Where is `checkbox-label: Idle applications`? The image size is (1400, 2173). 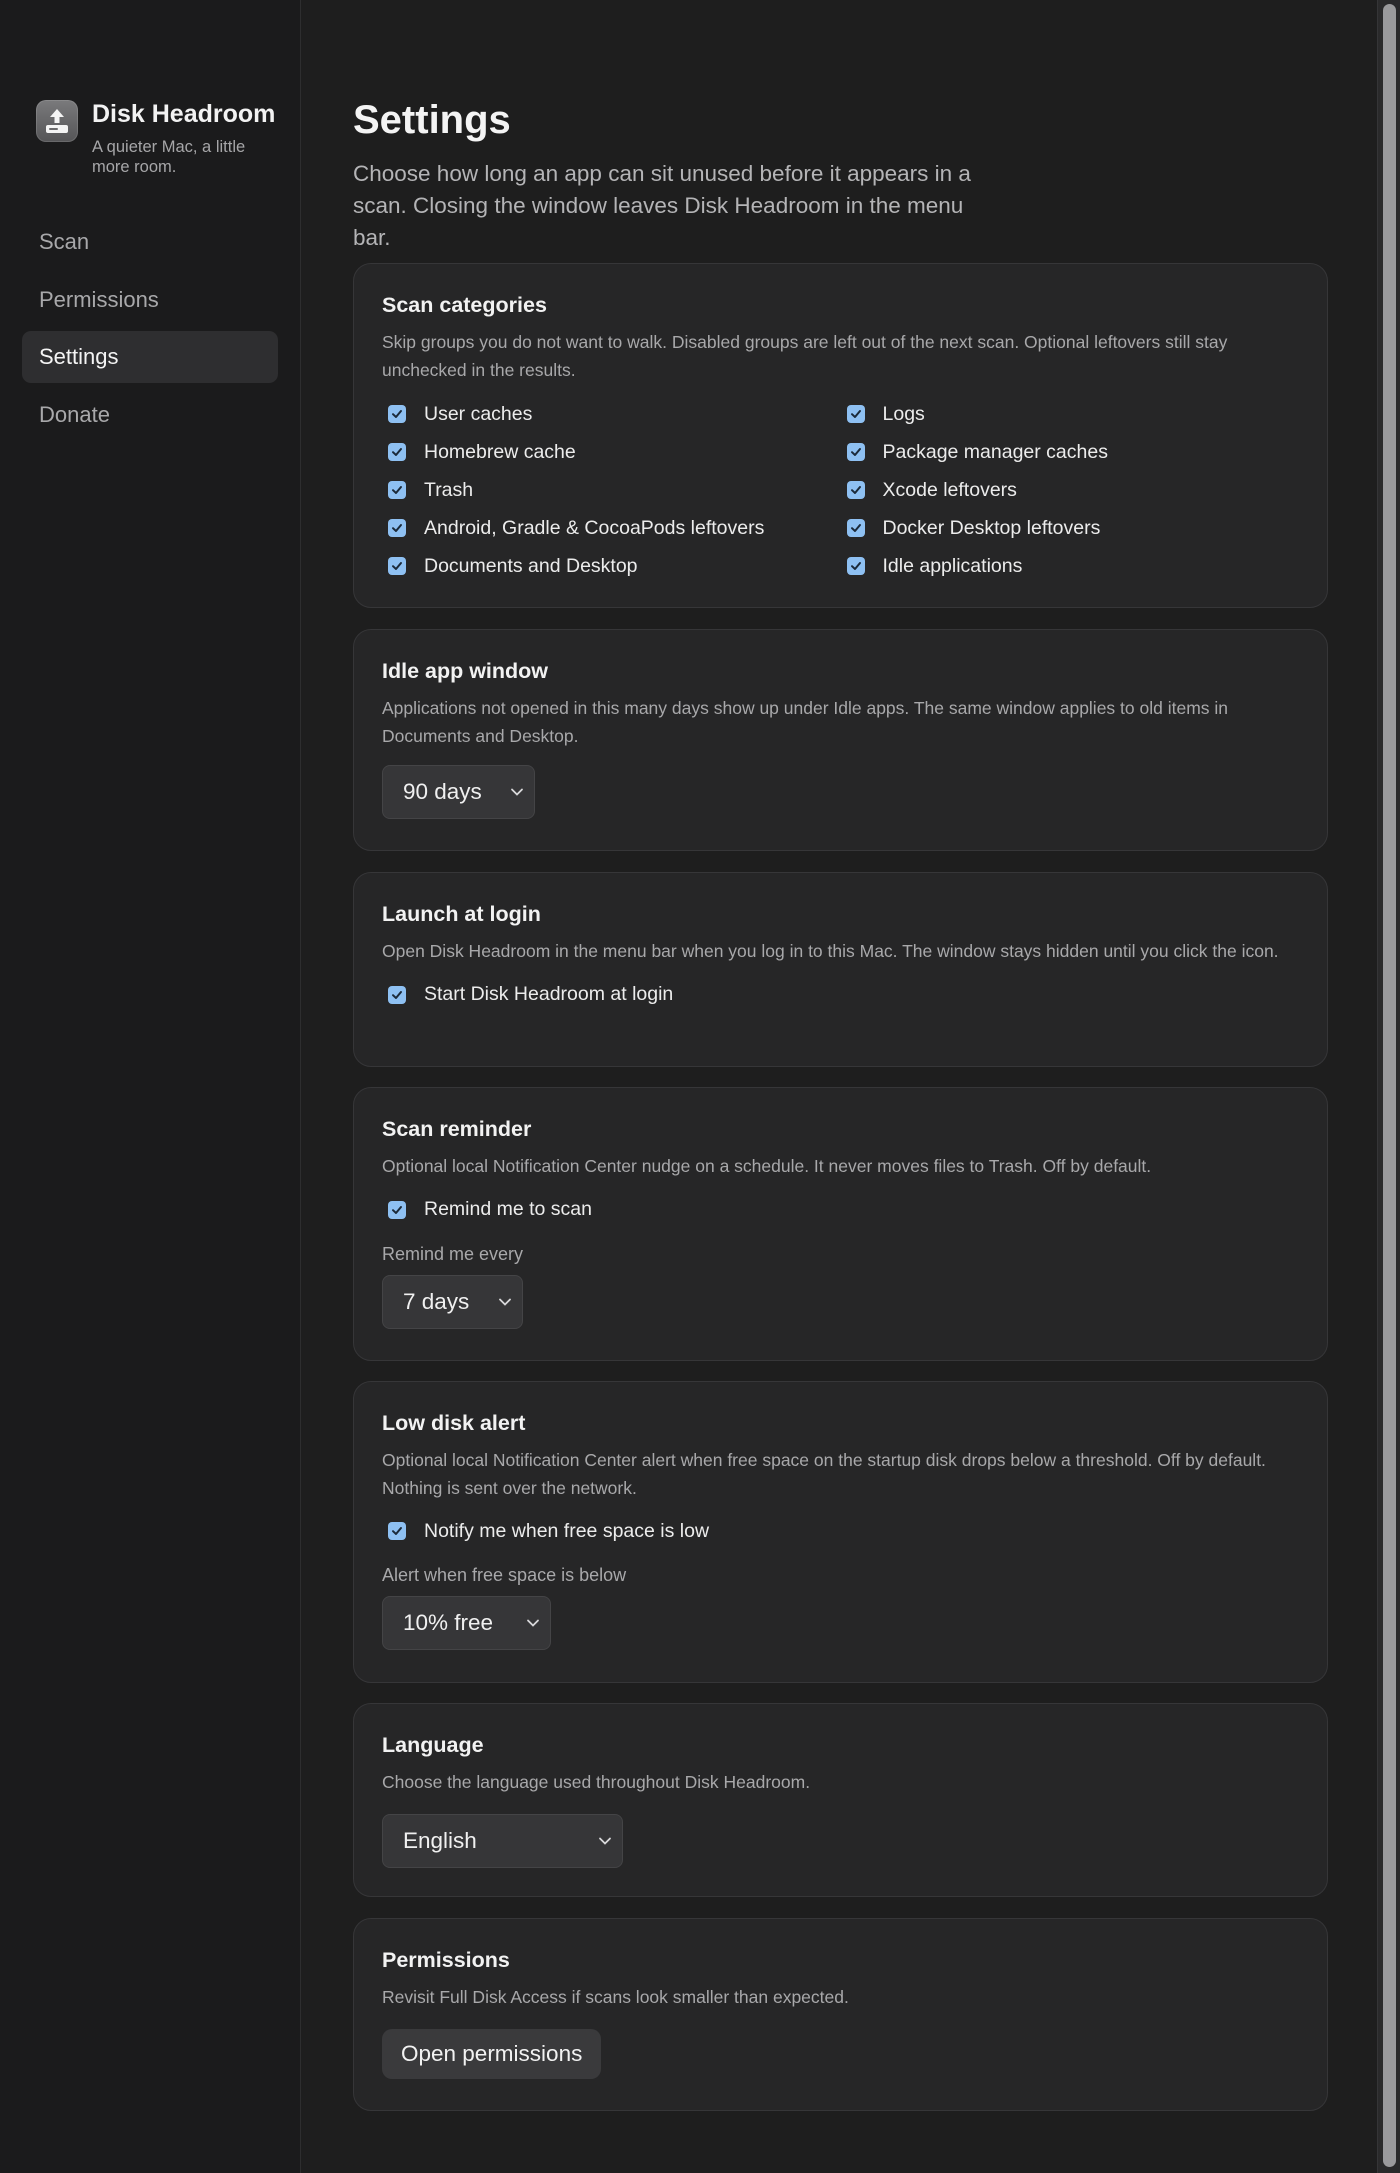
checkbox-label: Idle applications is located at coordinates (952, 565).